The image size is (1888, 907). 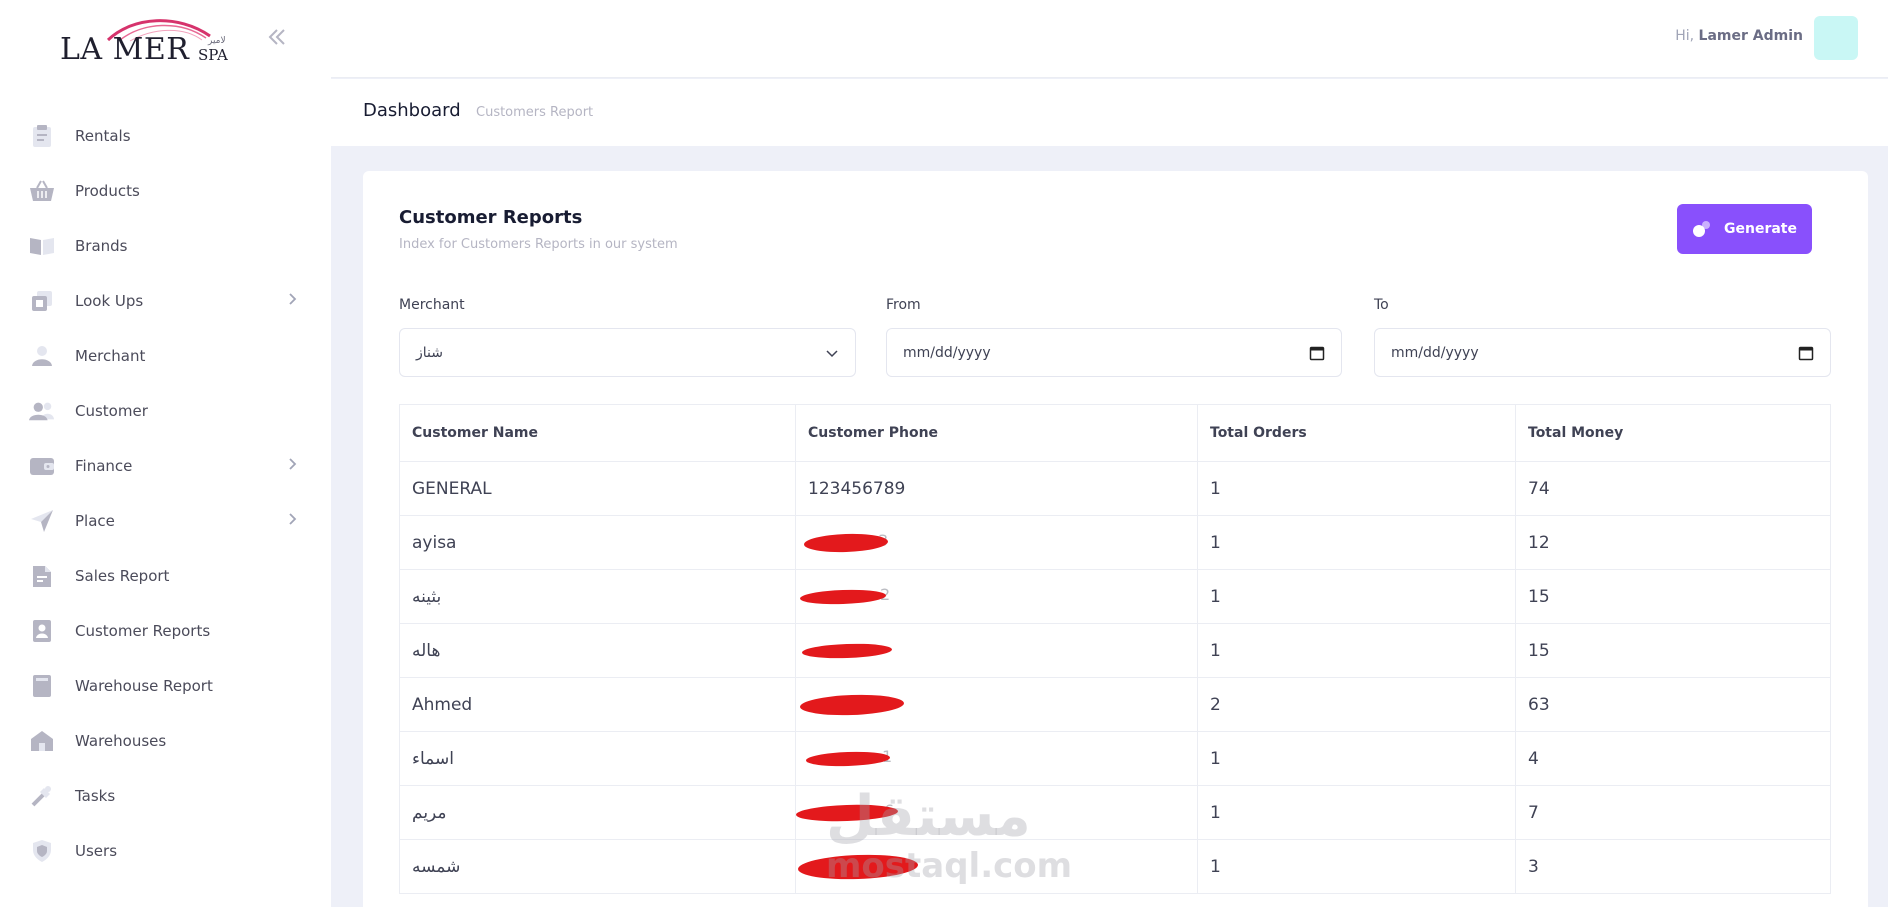 I want to click on sidebar-item-label: Finance, so click(x=104, y=465).